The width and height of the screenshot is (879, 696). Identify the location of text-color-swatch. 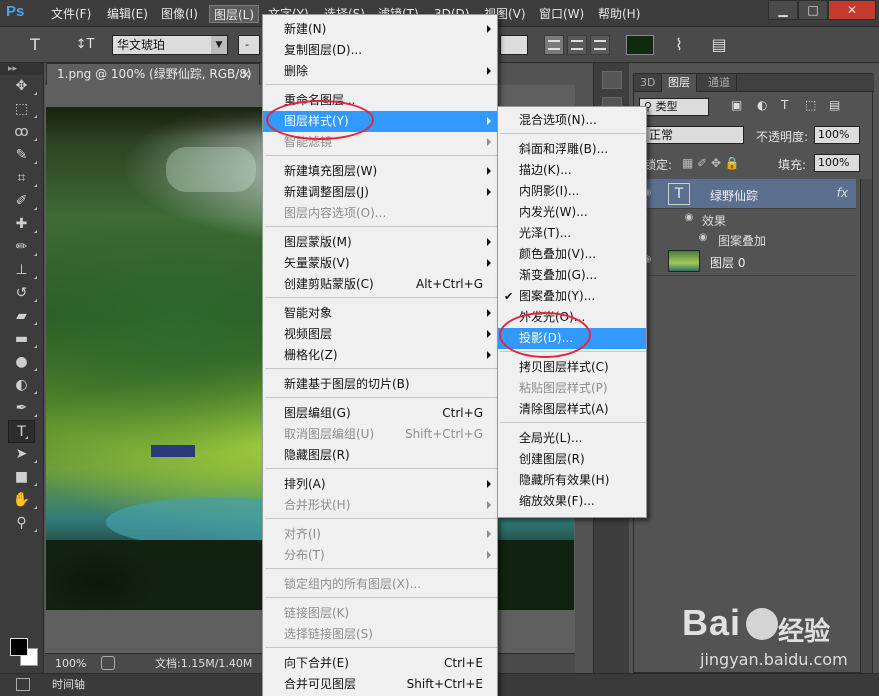
(640, 45).